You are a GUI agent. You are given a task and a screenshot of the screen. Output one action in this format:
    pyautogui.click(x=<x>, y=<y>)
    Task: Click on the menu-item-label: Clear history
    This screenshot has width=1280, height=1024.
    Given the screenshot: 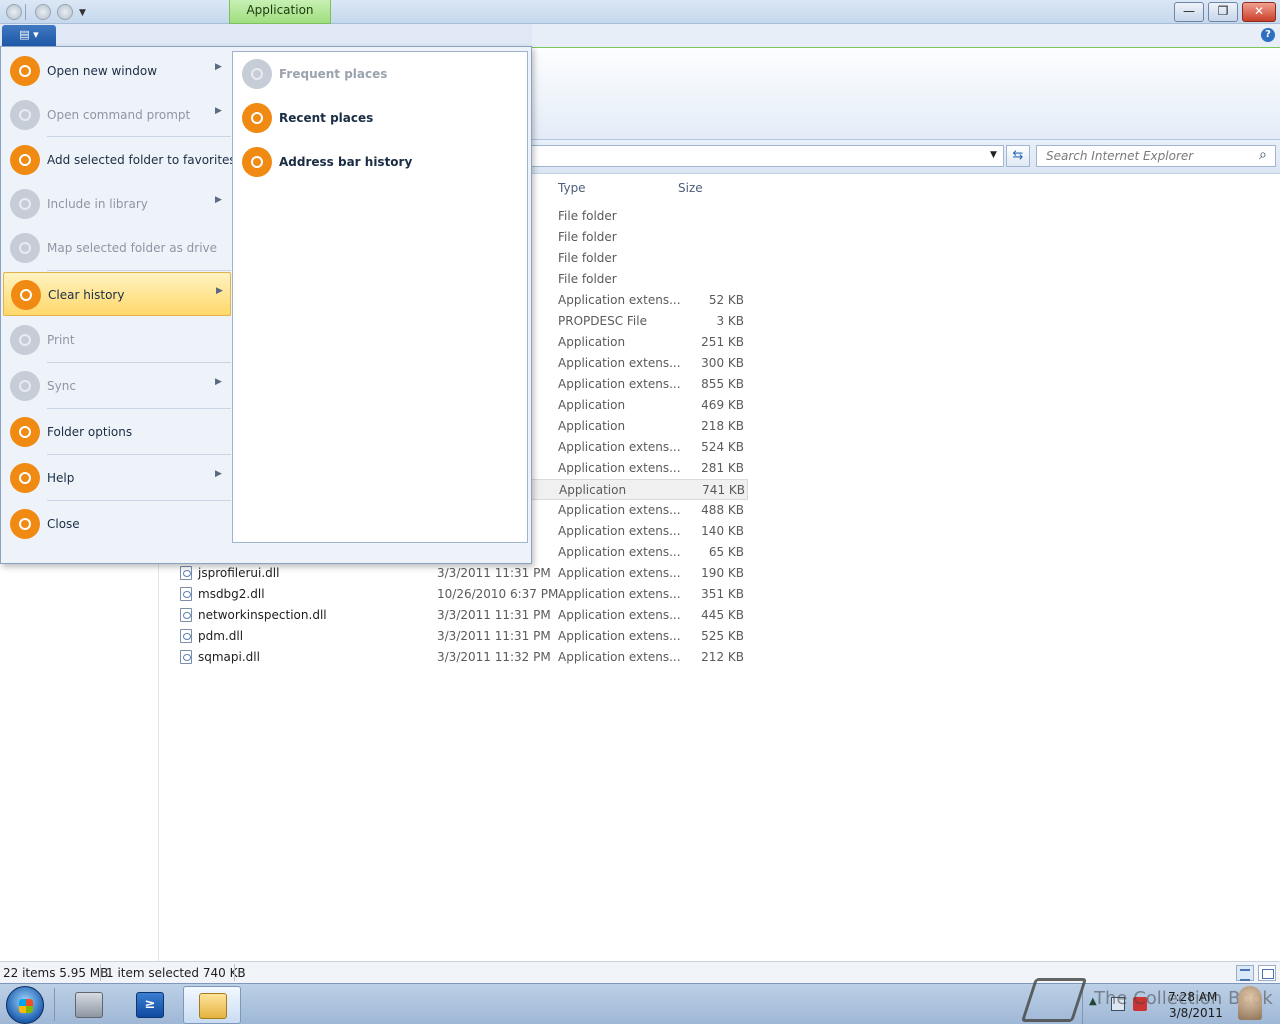 What is the action you would take?
    pyautogui.click(x=86, y=295)
    